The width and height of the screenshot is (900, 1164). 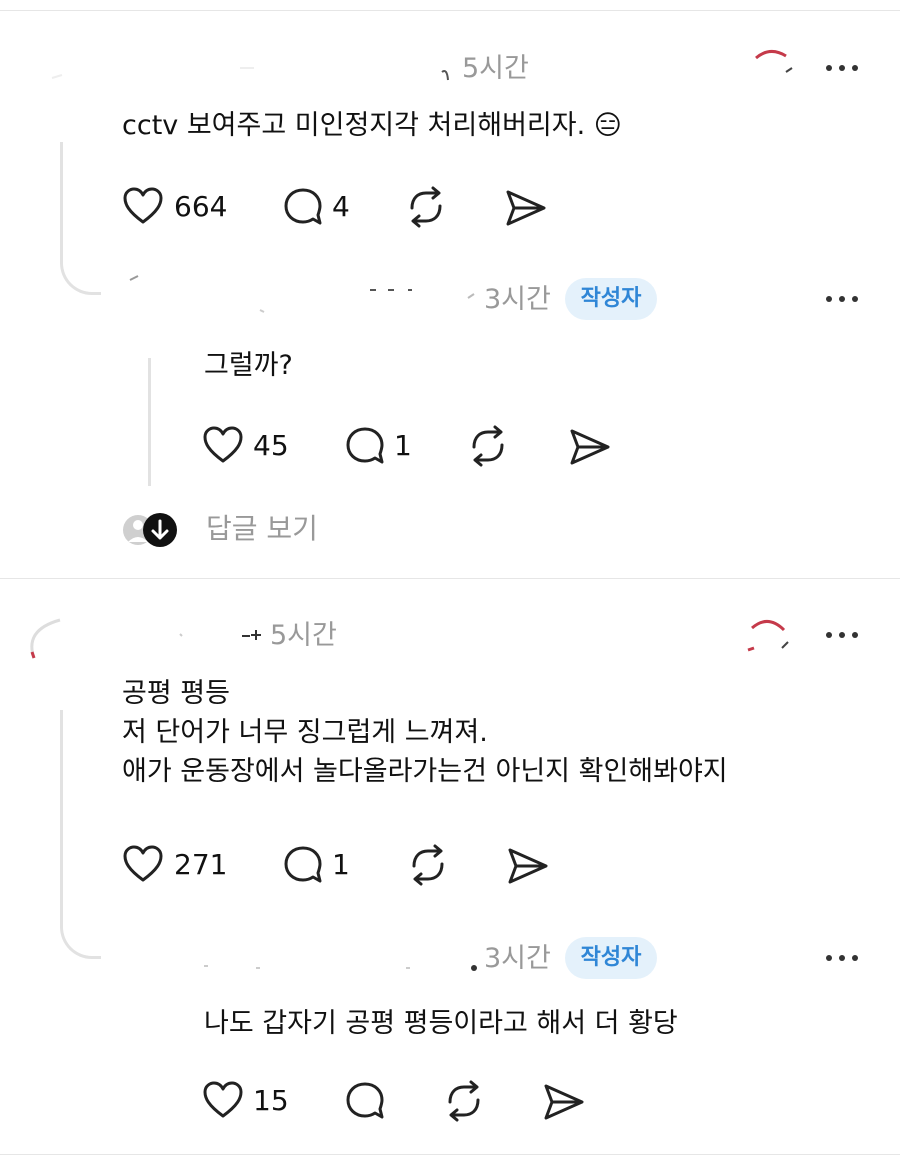 I want to click on like-count: 664, so click(x=201, y=206).